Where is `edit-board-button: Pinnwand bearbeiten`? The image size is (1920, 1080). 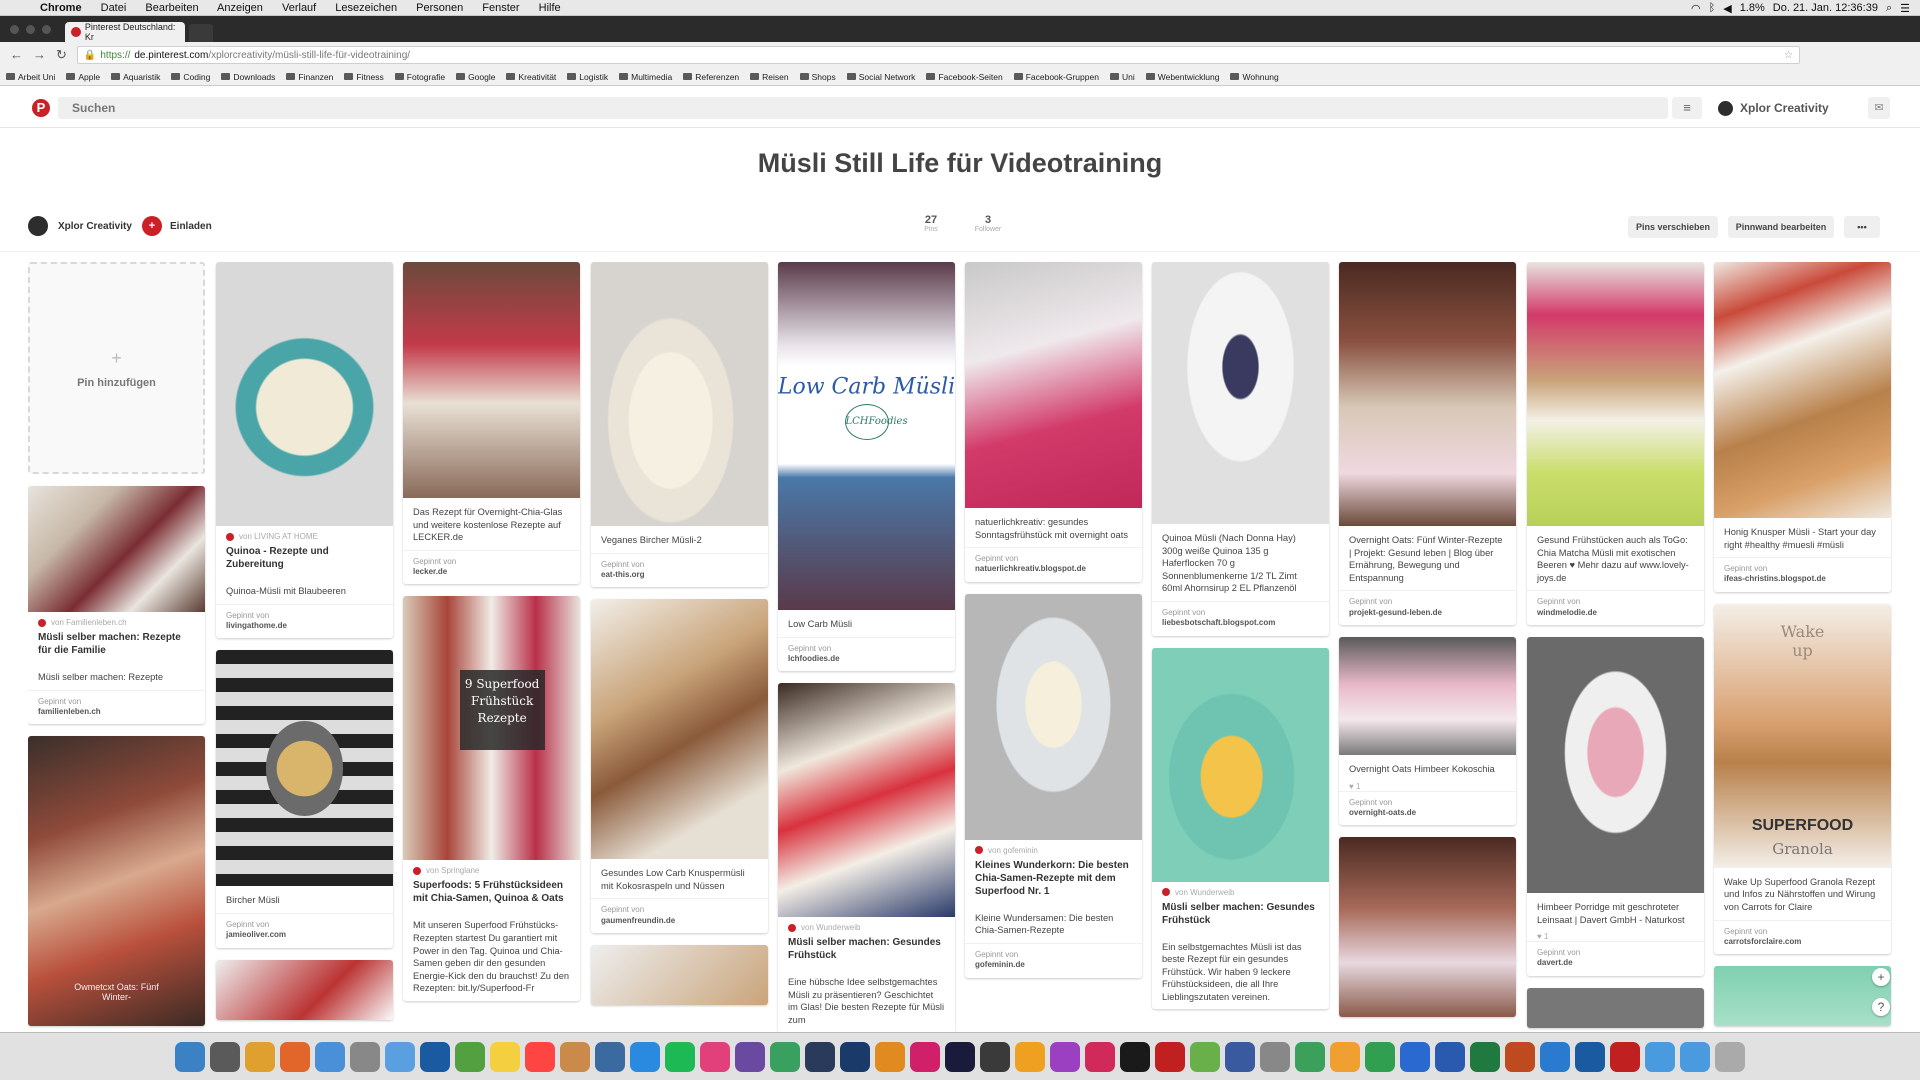 edit-board-button: Pinnwand bearbeiten is located at coordinates (1781, 227).